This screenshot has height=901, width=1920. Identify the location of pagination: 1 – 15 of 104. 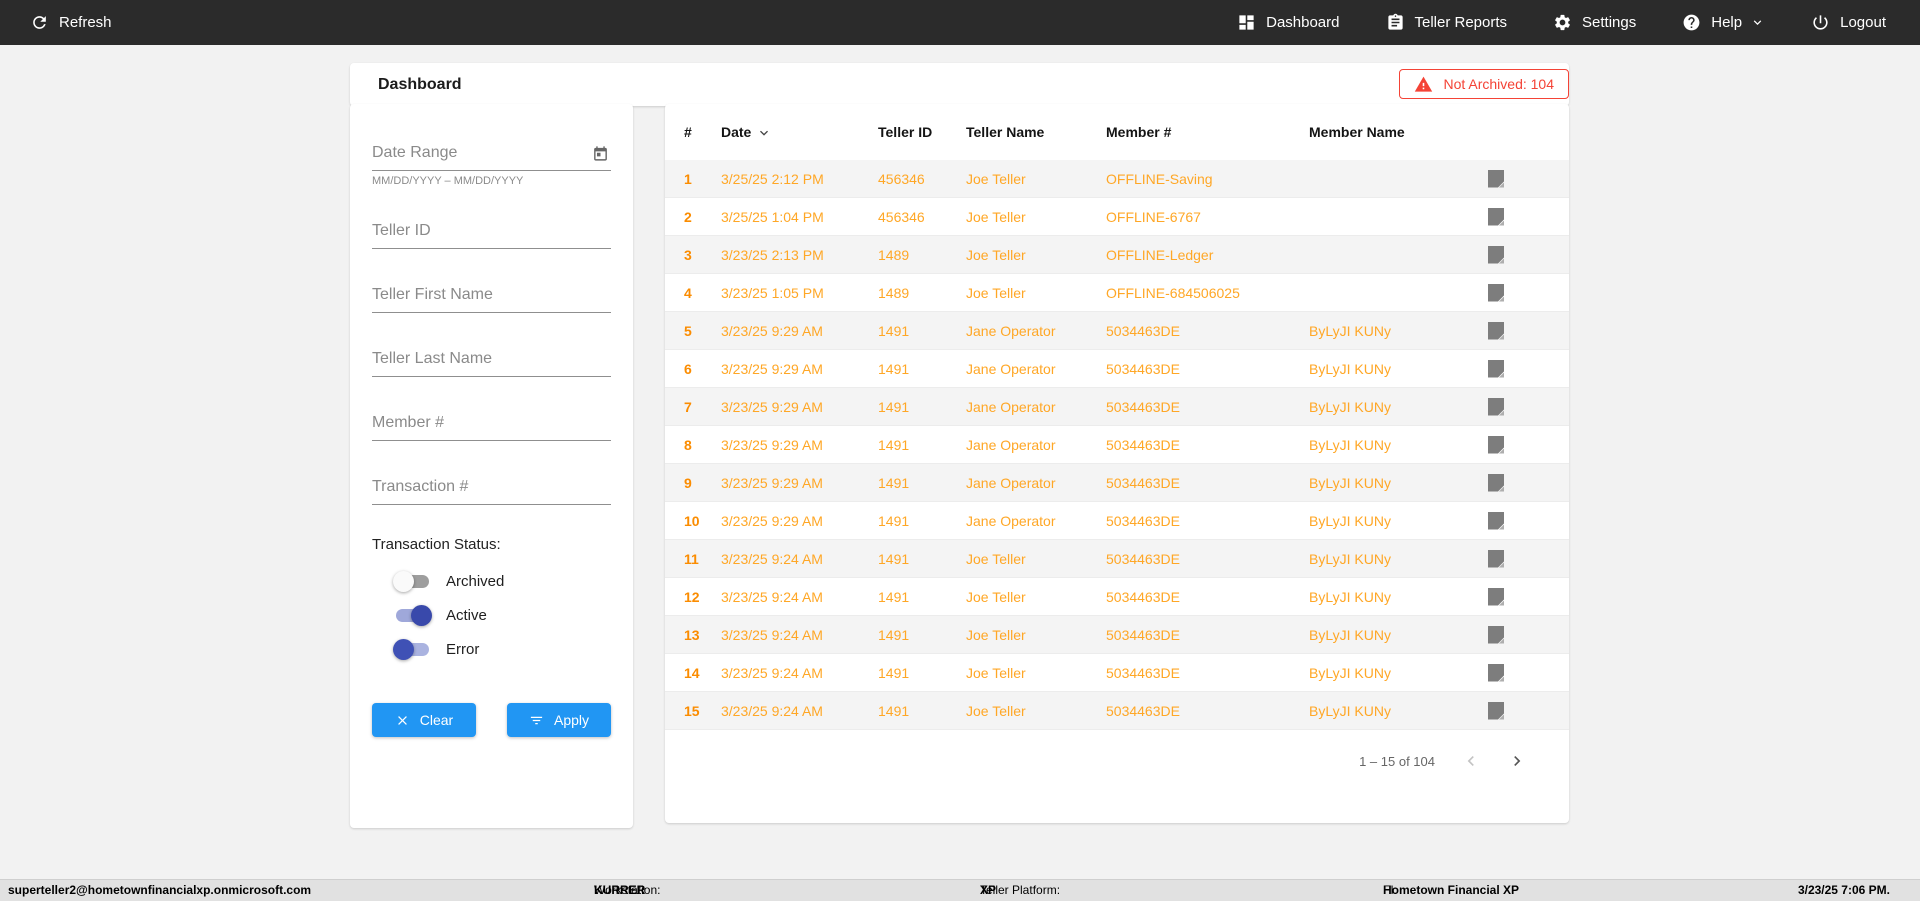
(1443, 761).